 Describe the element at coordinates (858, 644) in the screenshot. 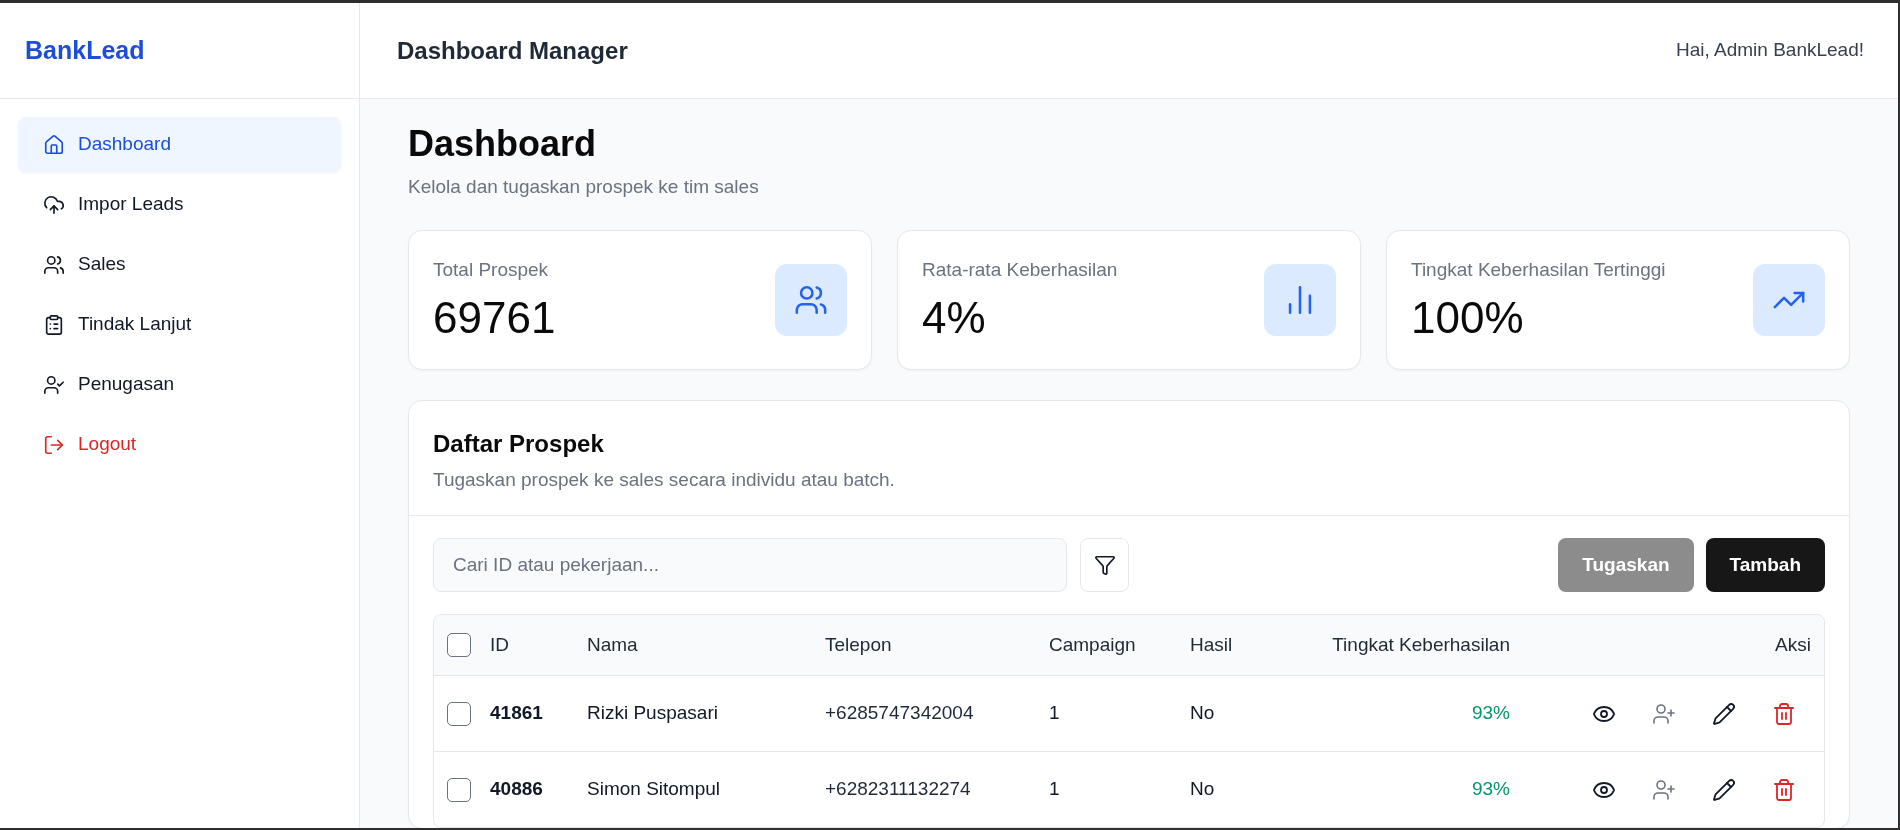

I see `column-header: Telepon` at that location.